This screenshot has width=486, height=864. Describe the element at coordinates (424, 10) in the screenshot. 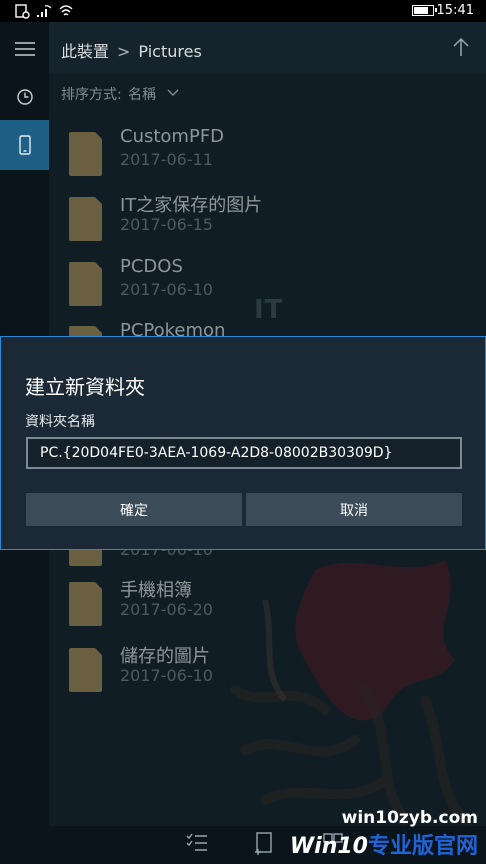

I see `battery-icon` at that location.